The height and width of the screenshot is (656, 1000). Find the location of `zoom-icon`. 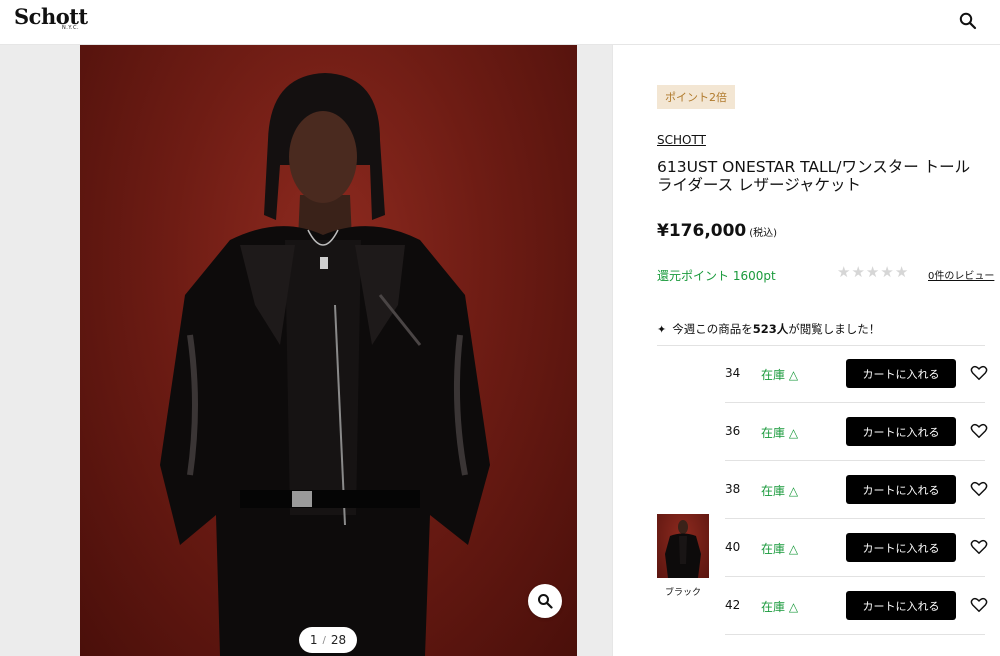

zoom-icon is located at coordinates (545, 601).